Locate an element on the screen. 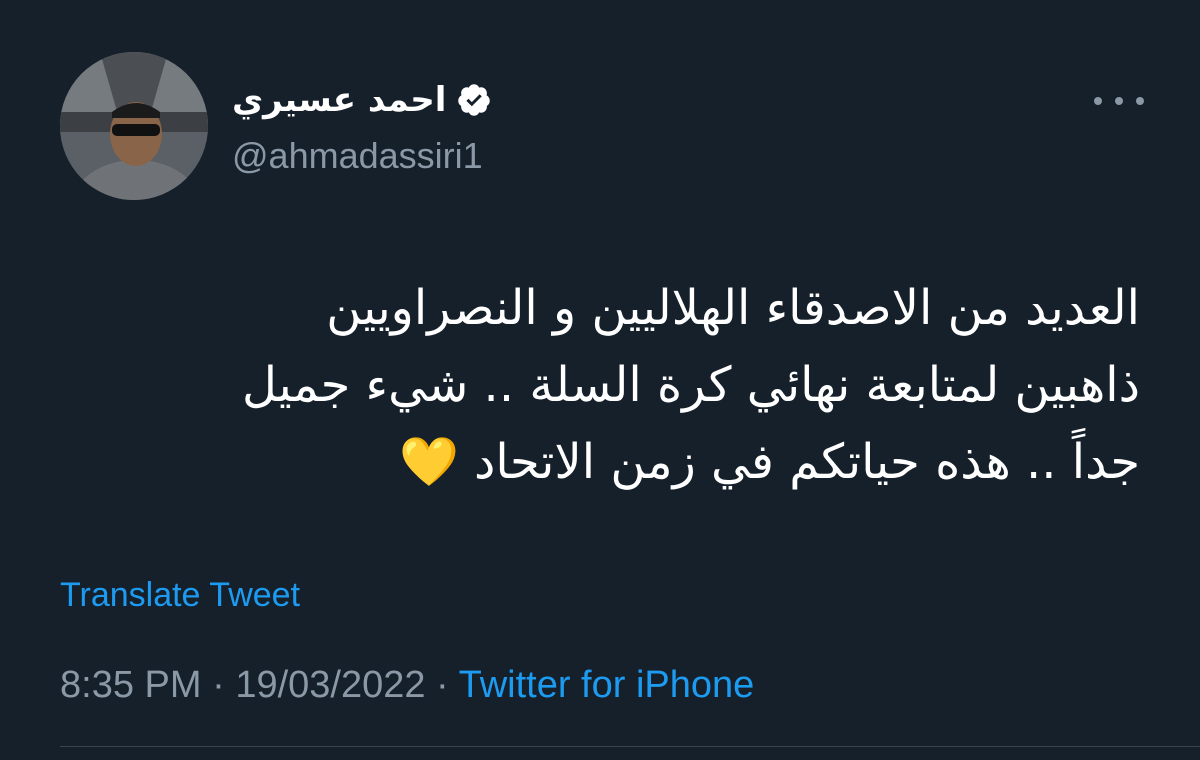 This screenshot has width=1200, height=760. verified-badge-icon is located at coordinates (474, 100).